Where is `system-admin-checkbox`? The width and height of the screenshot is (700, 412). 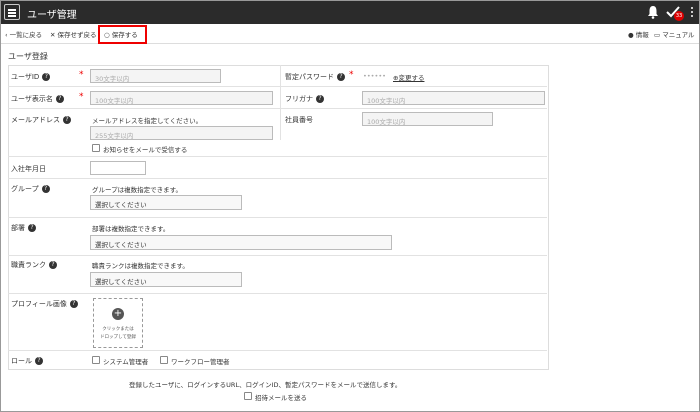 system-admin-checkbox is located at coordinates (96, 360).